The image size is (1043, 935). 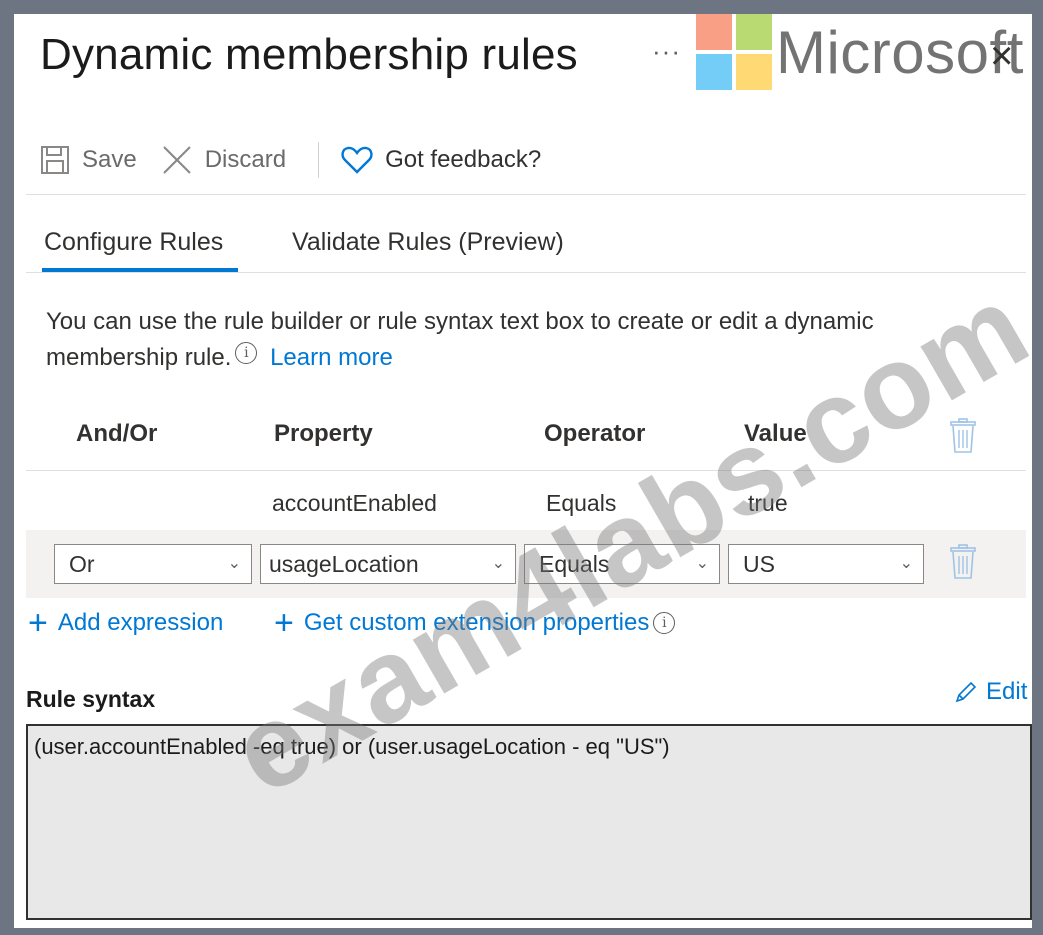 I want to click on save-icon, so click(x=55, y=160).